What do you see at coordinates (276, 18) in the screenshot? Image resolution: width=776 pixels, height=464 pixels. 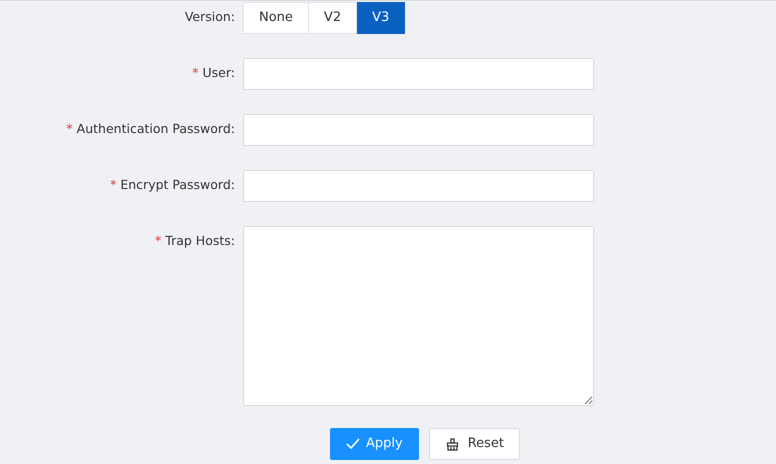 I see `version-option: None` at bounding box center [276, 18].